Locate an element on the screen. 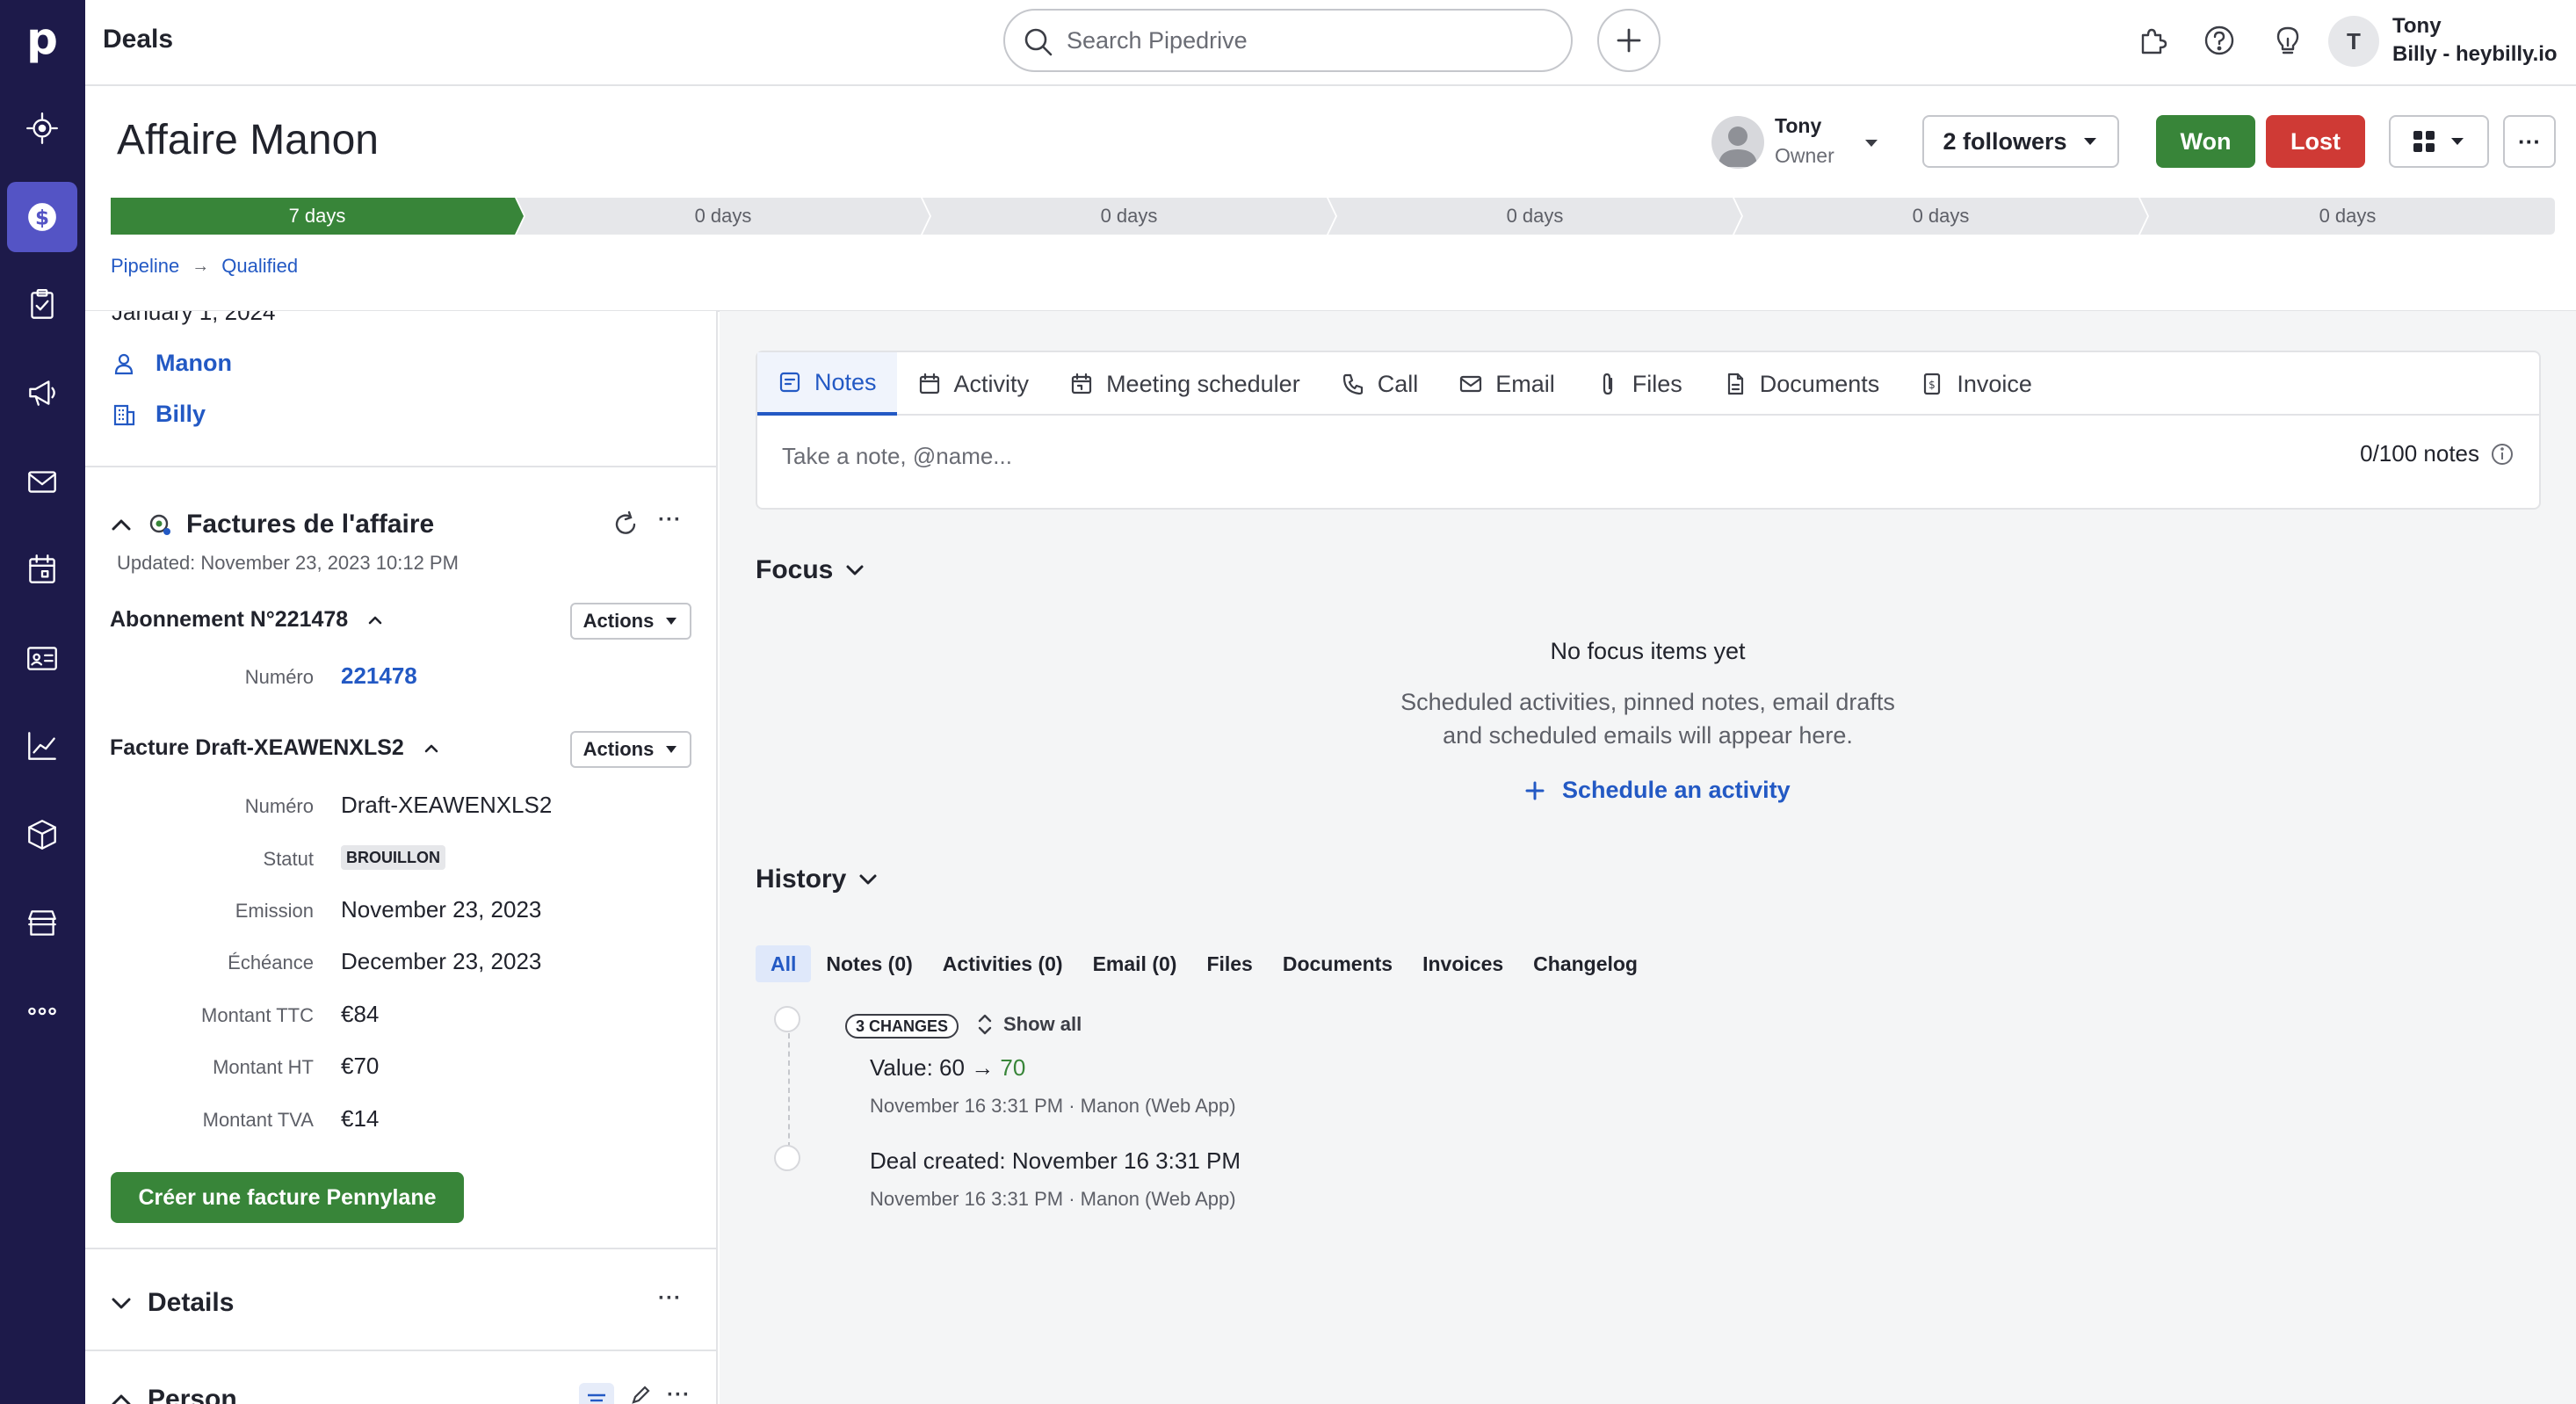 The image size is (2576, 1404). history-tab-activities: Activities (0) is located at coordinates (1003, 964).